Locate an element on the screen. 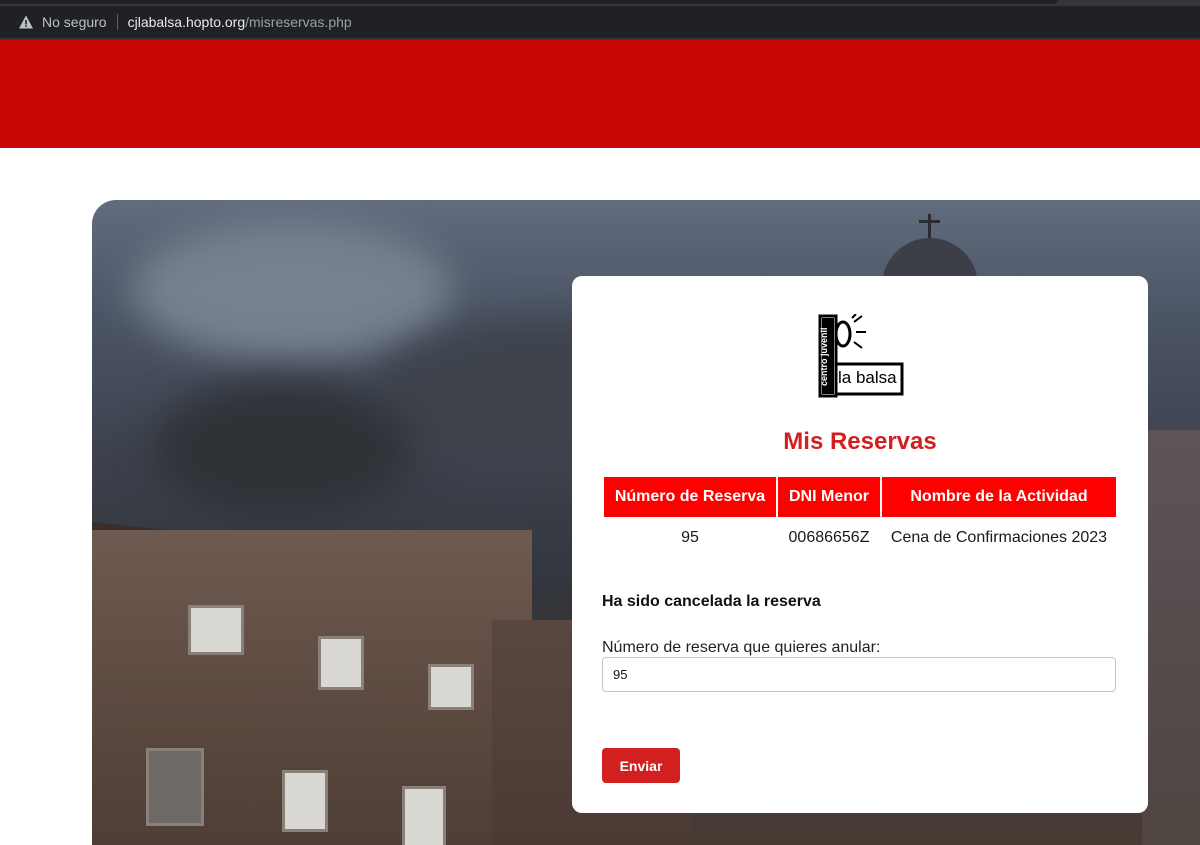 This screenshot has height=845, width=1200. address-separator is located at coordinates (117, 22).